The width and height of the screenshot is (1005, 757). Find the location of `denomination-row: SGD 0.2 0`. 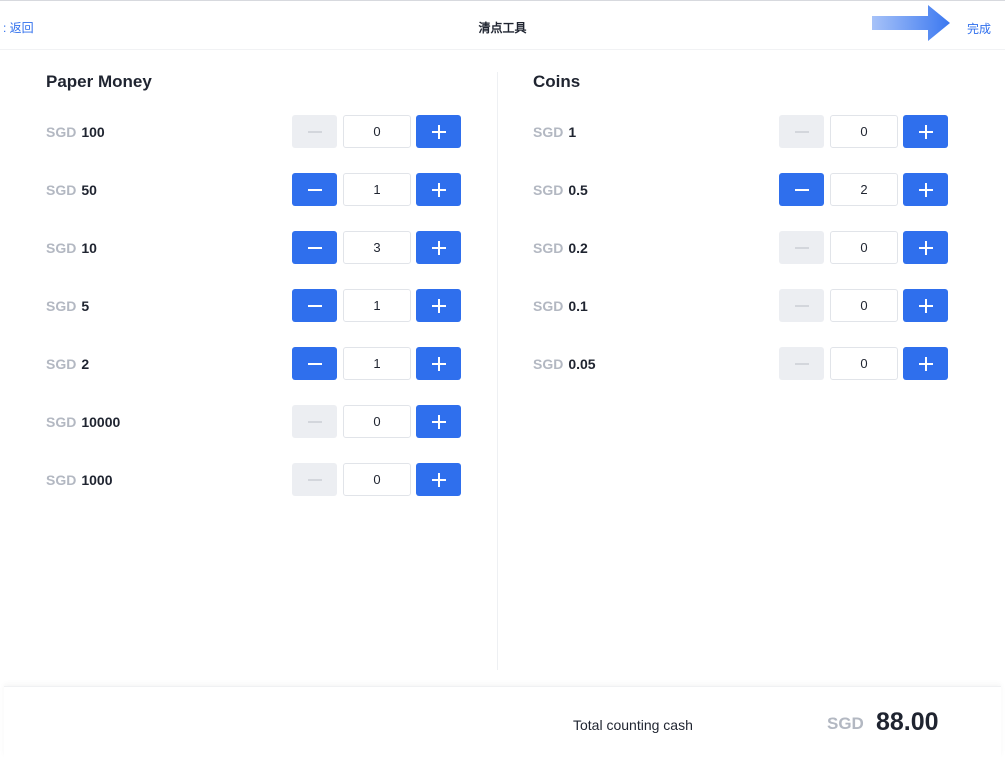

denomination-row: SGD 0.2 0 is located at coordinates (741, 248).